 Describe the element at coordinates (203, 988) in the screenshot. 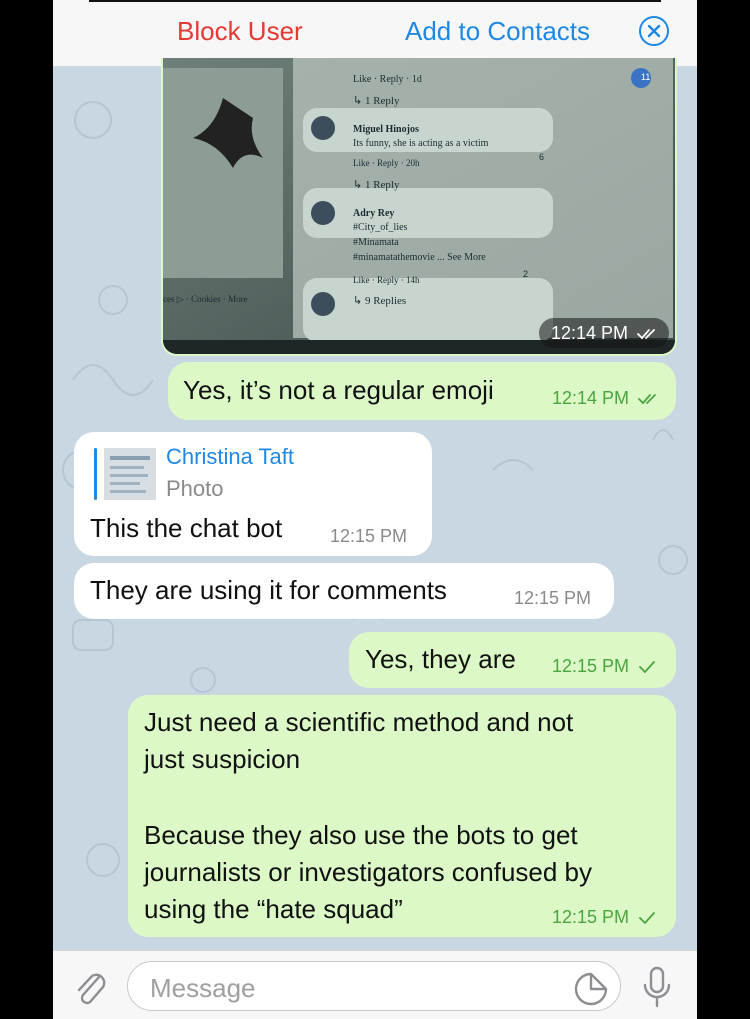

I see `message-placeholder: Message` at that location.